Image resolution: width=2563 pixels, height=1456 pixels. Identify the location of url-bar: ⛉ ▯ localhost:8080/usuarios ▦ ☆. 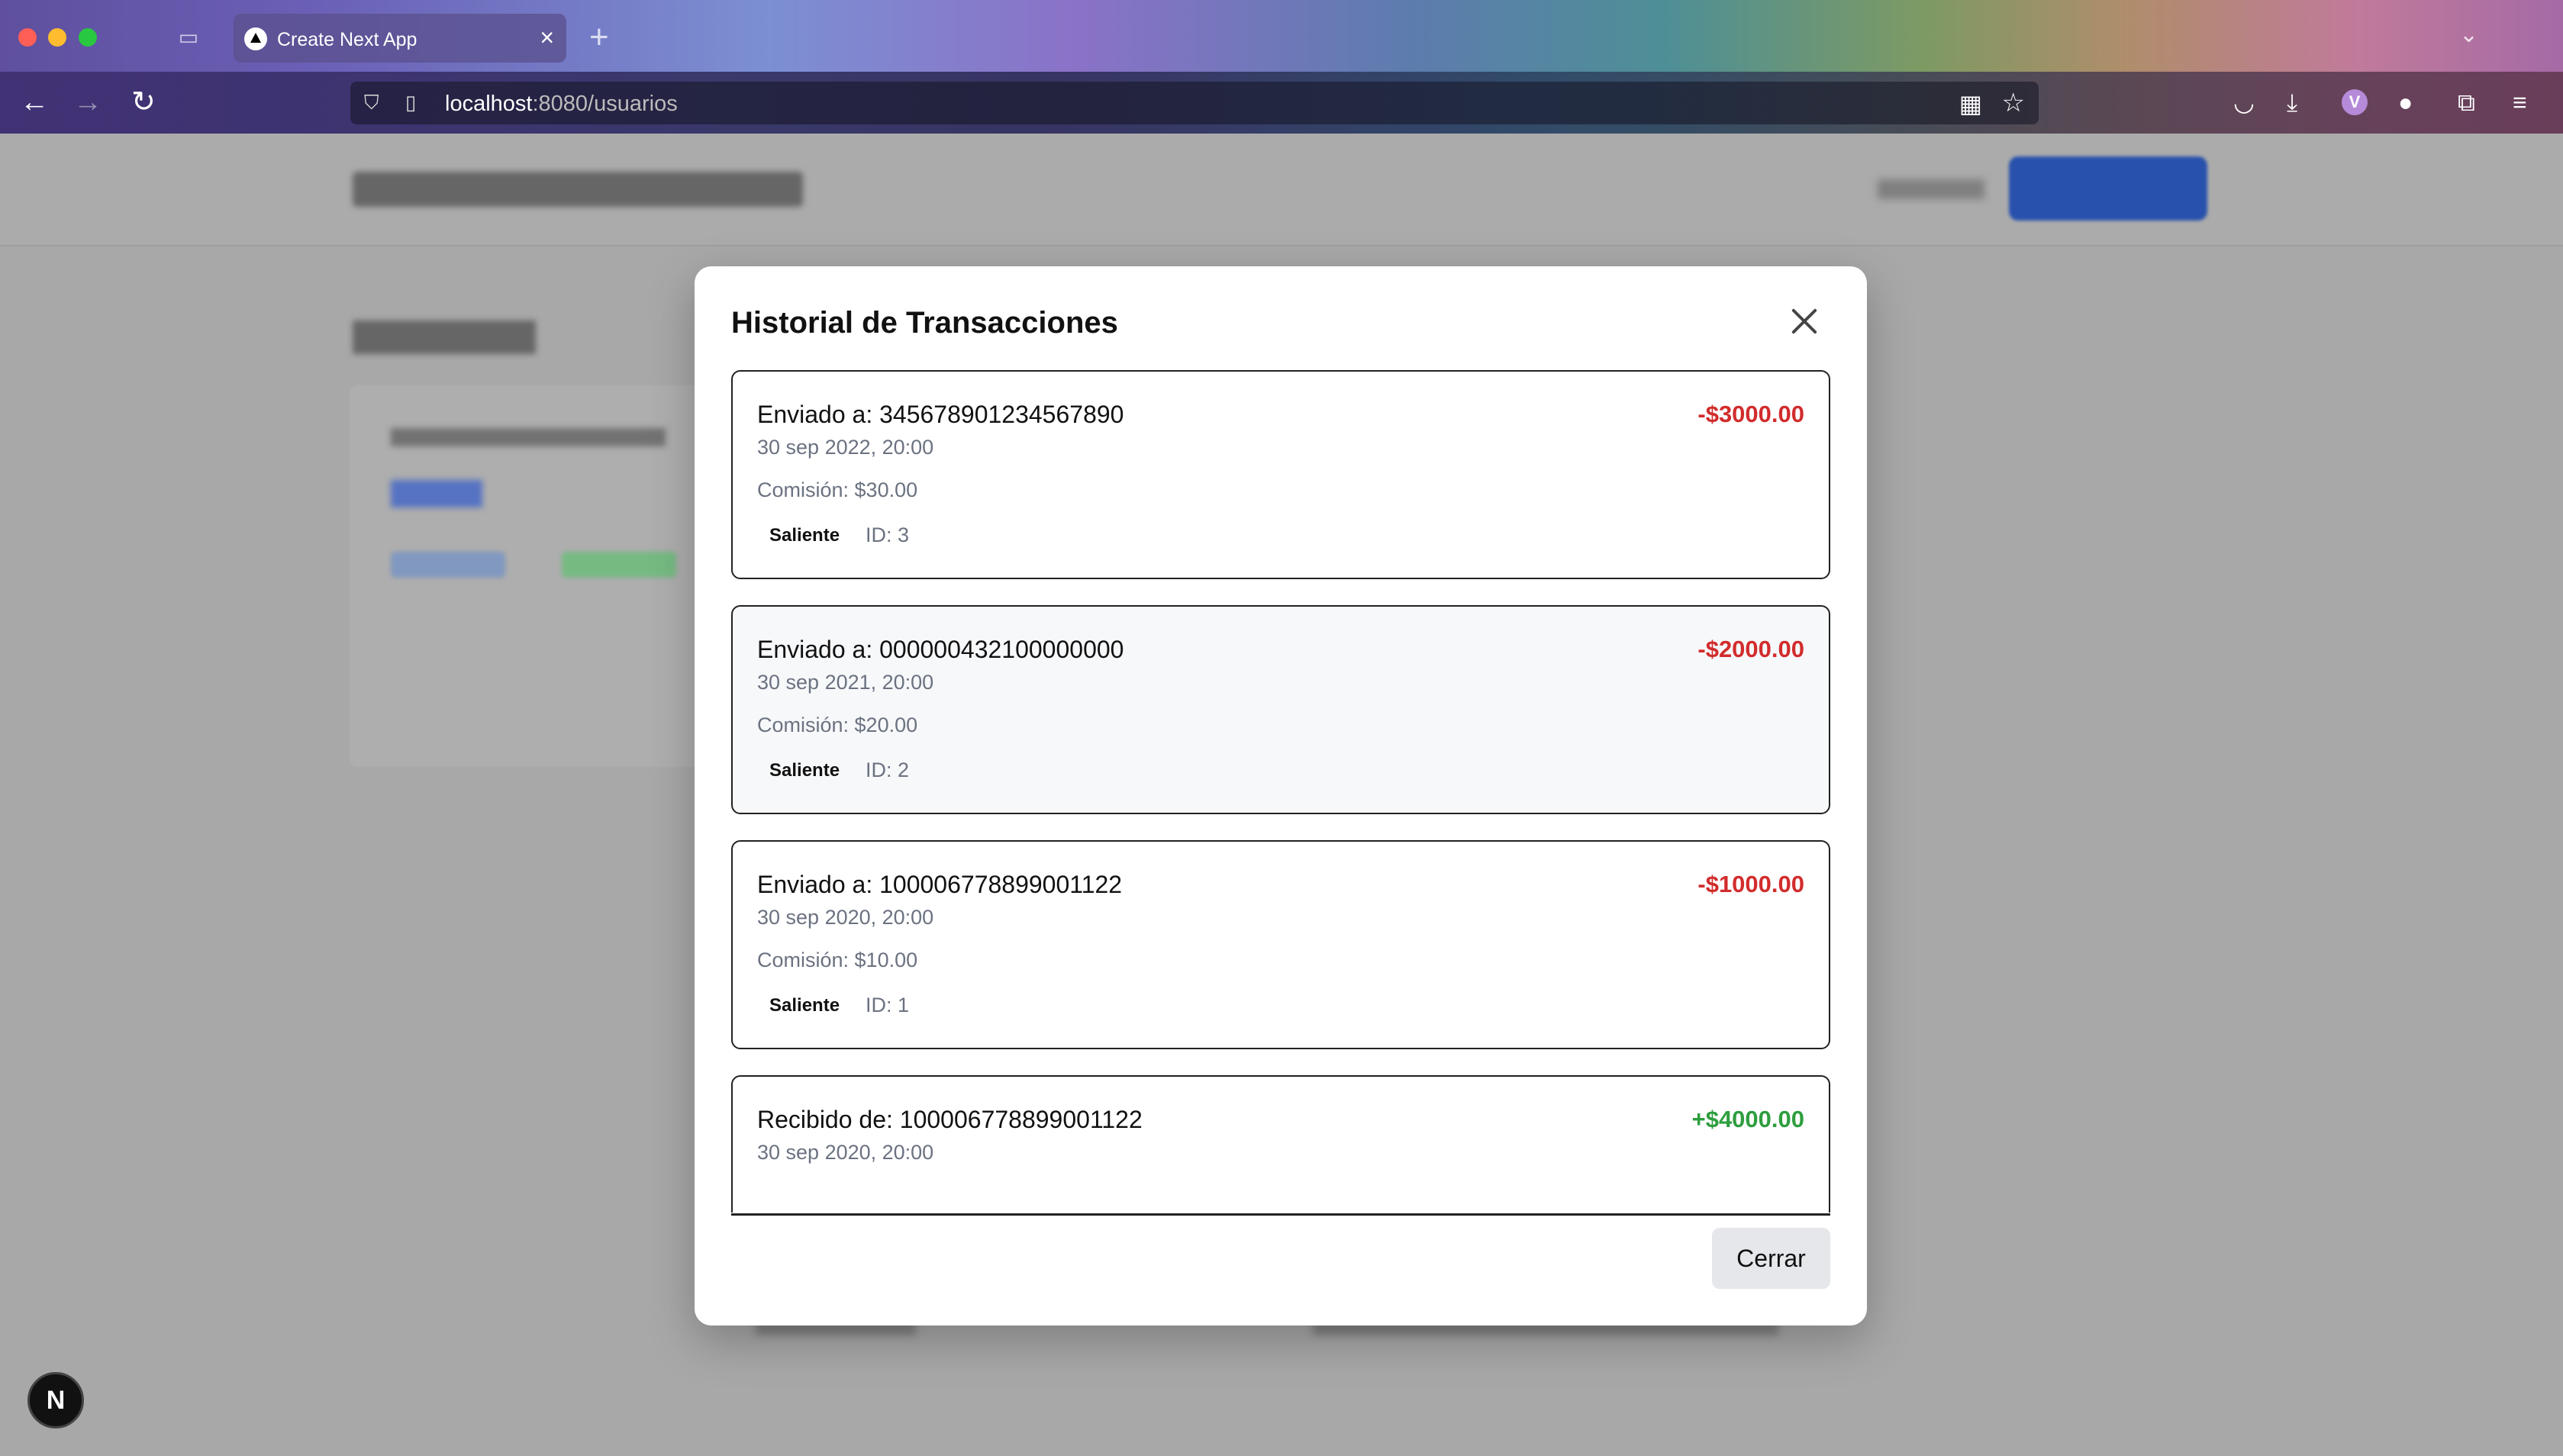
(1194, 103).